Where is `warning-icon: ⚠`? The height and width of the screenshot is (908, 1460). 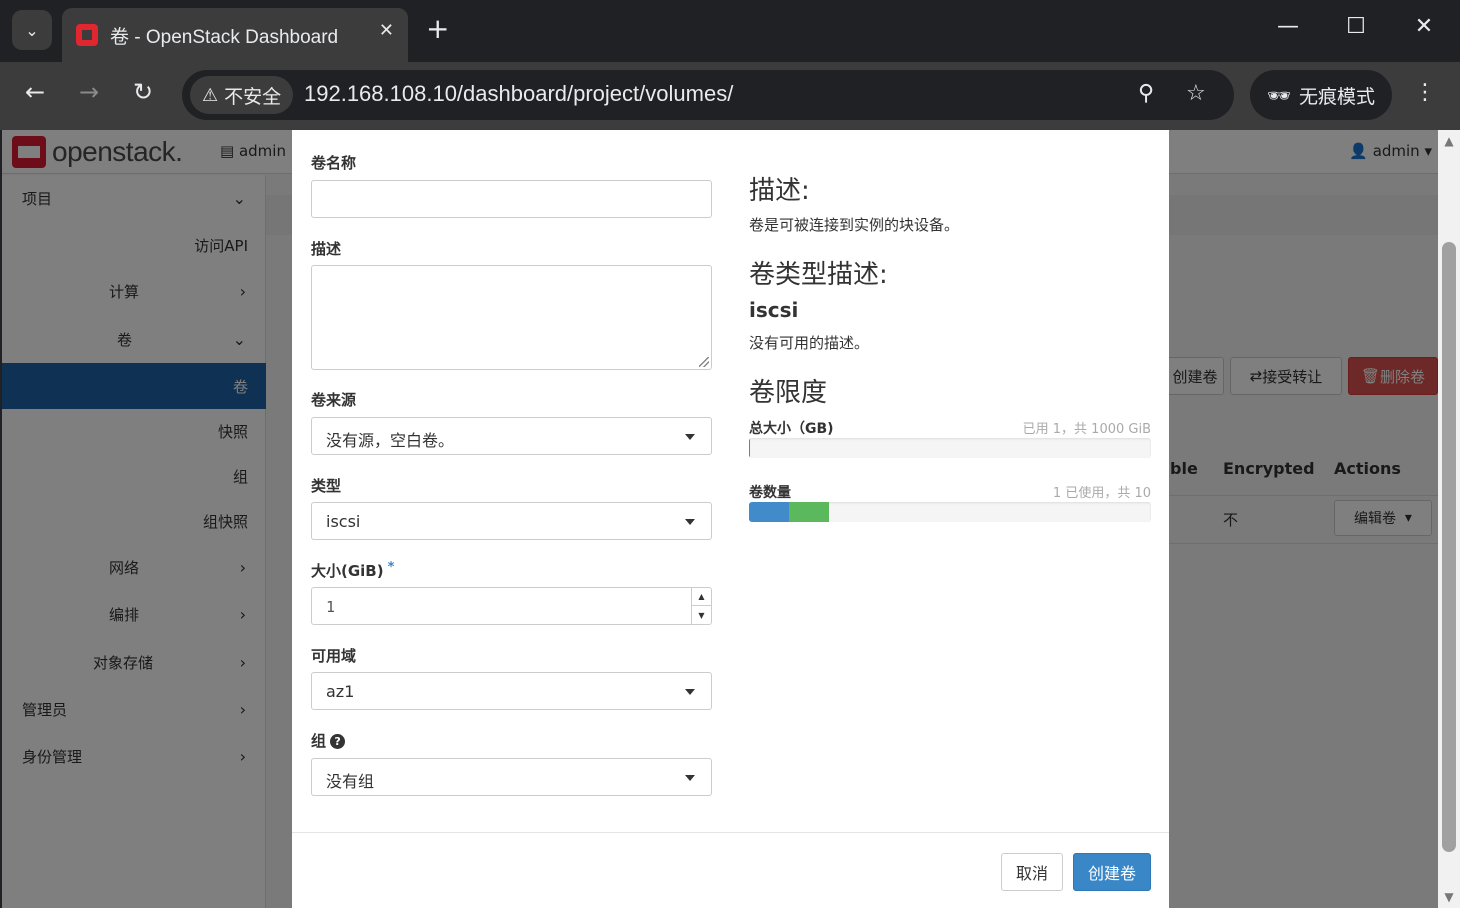
warning-icon: ⚠ is located at coordinates (210, 95).